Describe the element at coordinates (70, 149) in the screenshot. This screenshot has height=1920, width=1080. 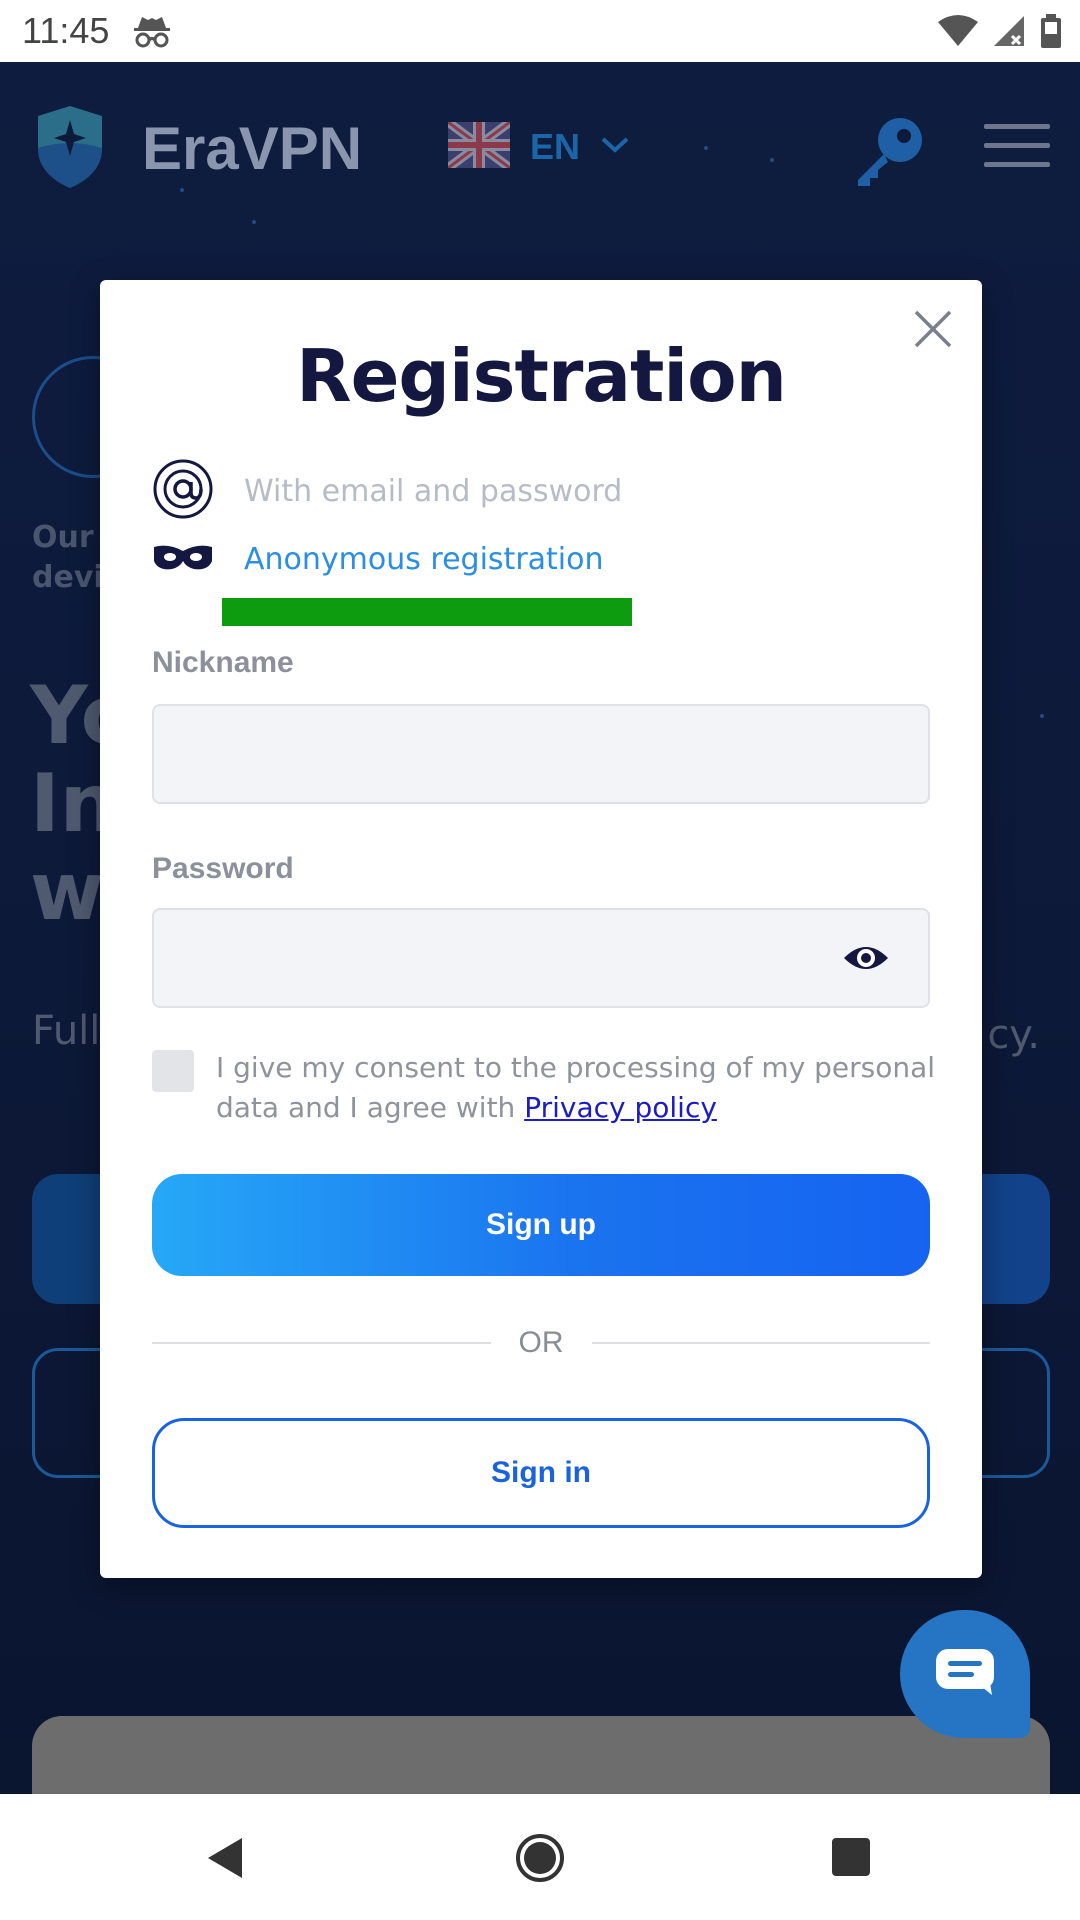
I see `shield-logo-icon` at that location.